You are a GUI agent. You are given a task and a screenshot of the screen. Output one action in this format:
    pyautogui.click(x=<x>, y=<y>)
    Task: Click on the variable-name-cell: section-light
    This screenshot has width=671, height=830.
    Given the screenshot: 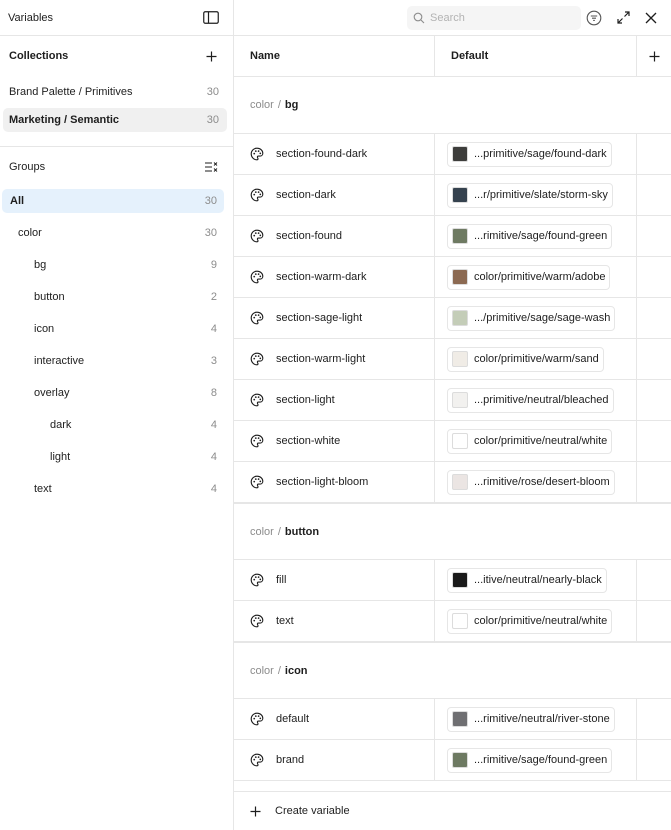 What is the action you would take?
    pyautogui.click(x=334, y=400)
    